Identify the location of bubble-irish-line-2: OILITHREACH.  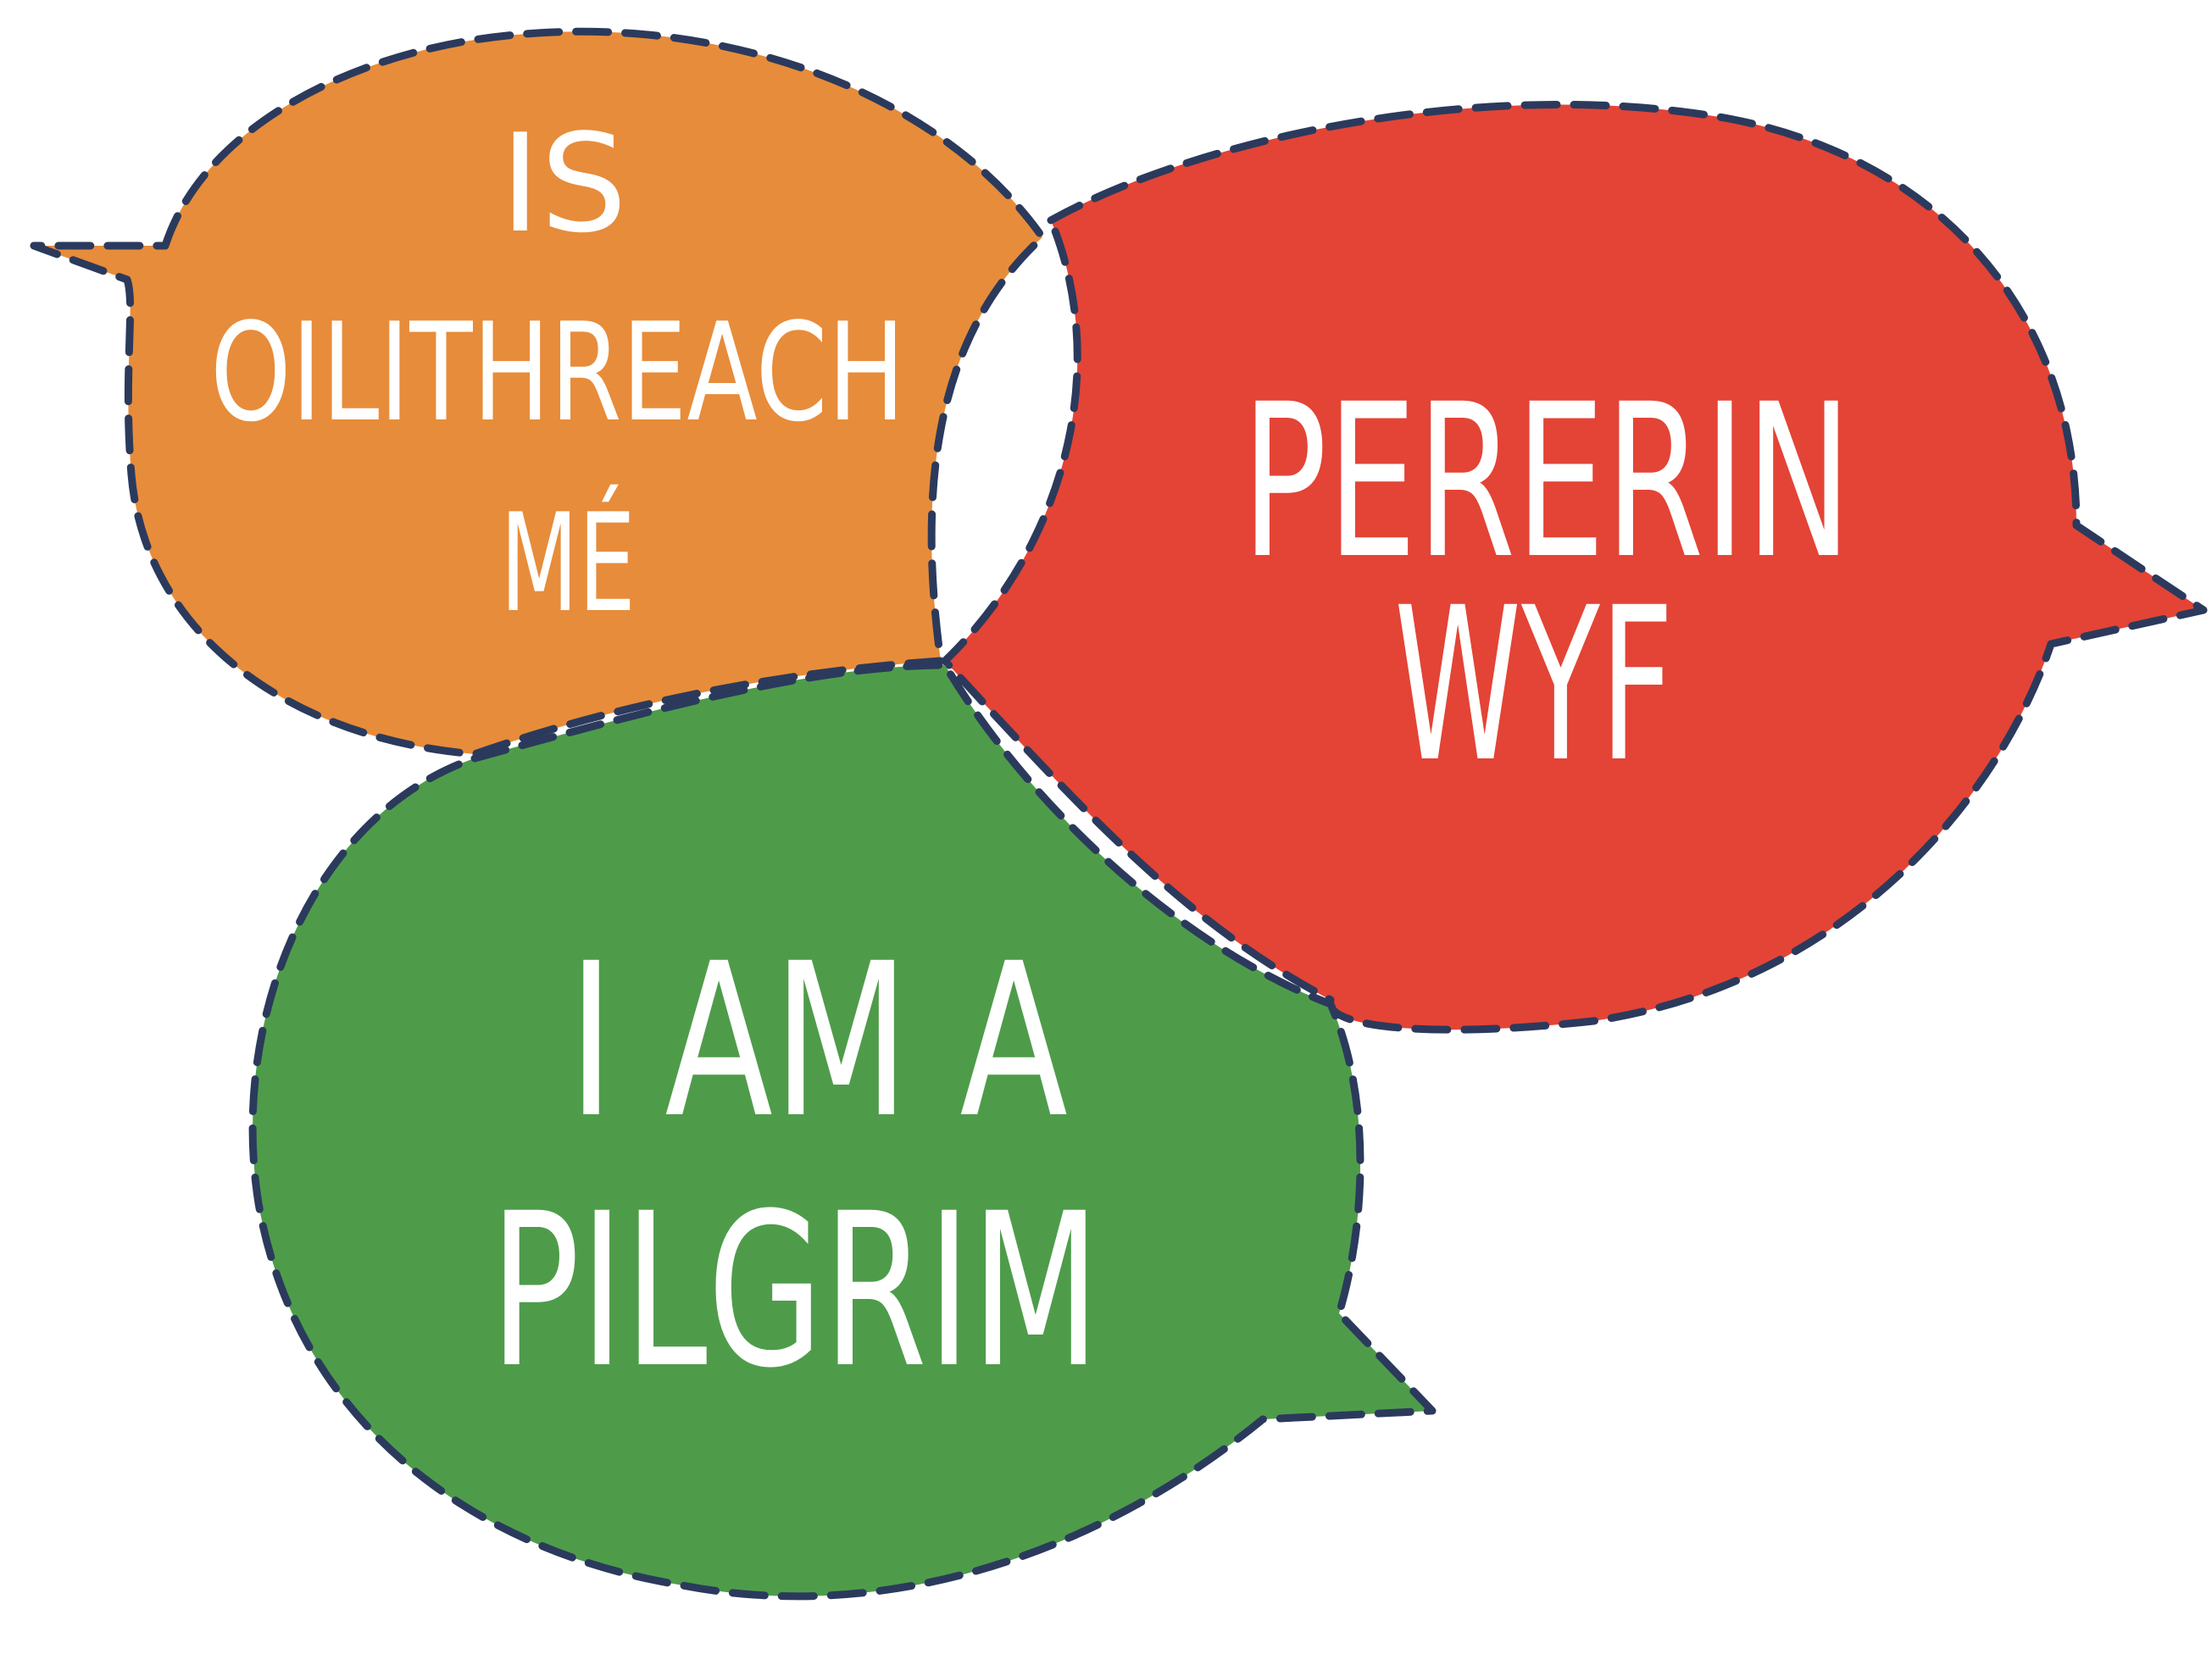
(557, 372).